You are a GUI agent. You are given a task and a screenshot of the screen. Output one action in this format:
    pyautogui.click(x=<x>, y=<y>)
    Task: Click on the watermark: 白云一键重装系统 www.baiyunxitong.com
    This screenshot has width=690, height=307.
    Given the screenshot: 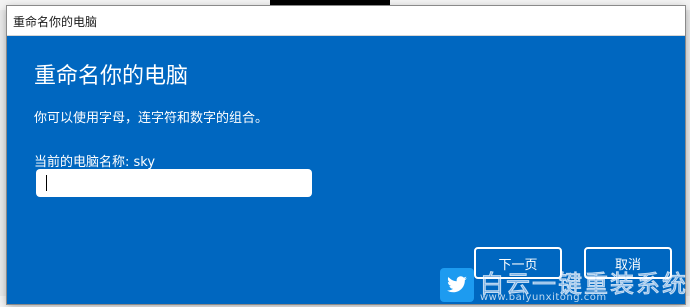 What is the action you would take?
    pyautogui.click(x=565, y=284)
    